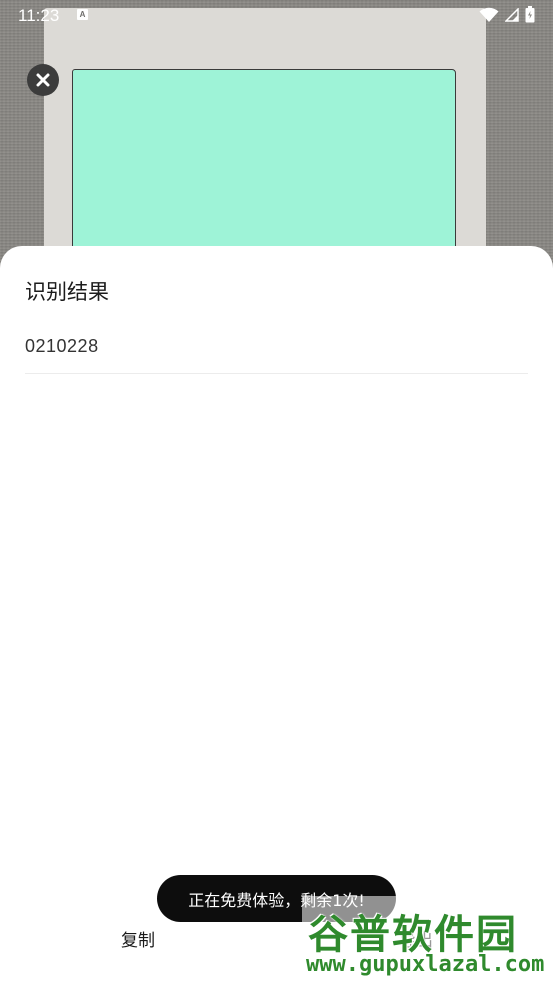  I want to click on watermark: 谷普软件园 www.gupuxlazal.com, so click(427, 940).